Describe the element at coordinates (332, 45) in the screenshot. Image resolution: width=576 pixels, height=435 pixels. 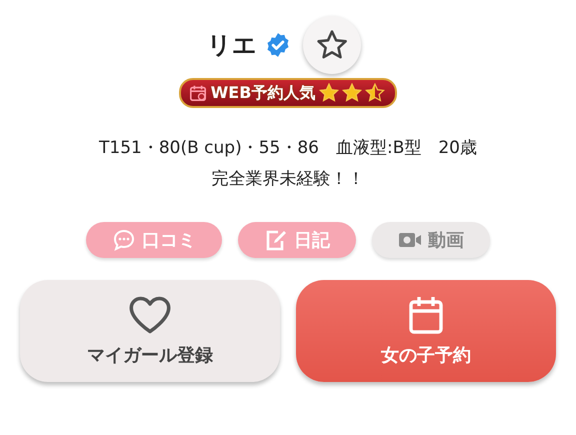
I see `favorite-button` at that location.